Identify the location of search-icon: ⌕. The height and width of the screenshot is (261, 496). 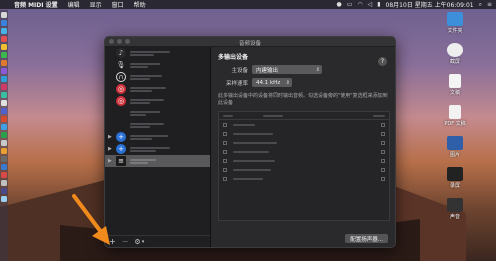
(480, 5).